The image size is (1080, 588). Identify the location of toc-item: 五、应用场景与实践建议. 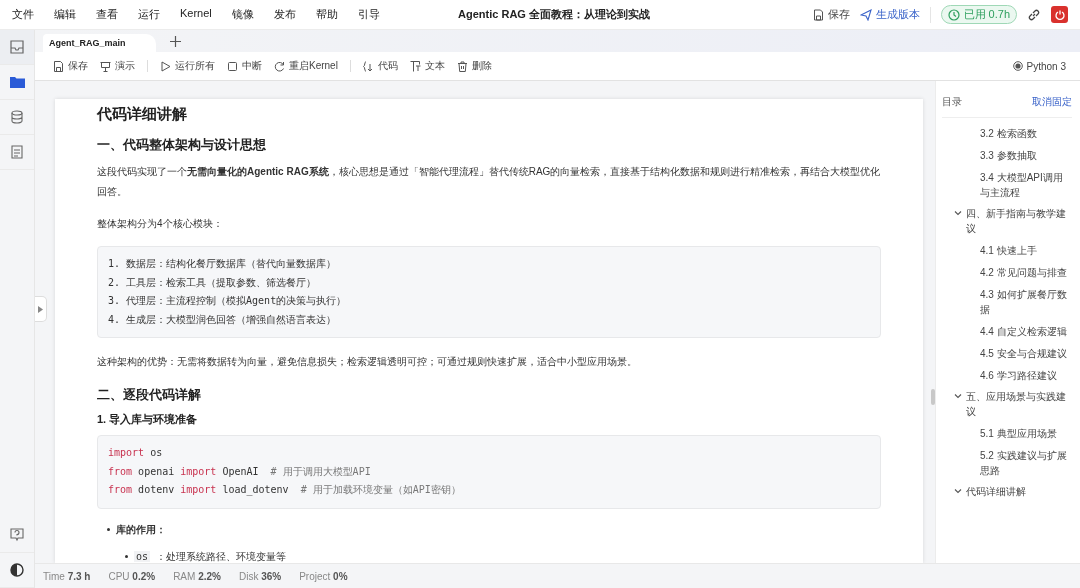
(1007, 404).